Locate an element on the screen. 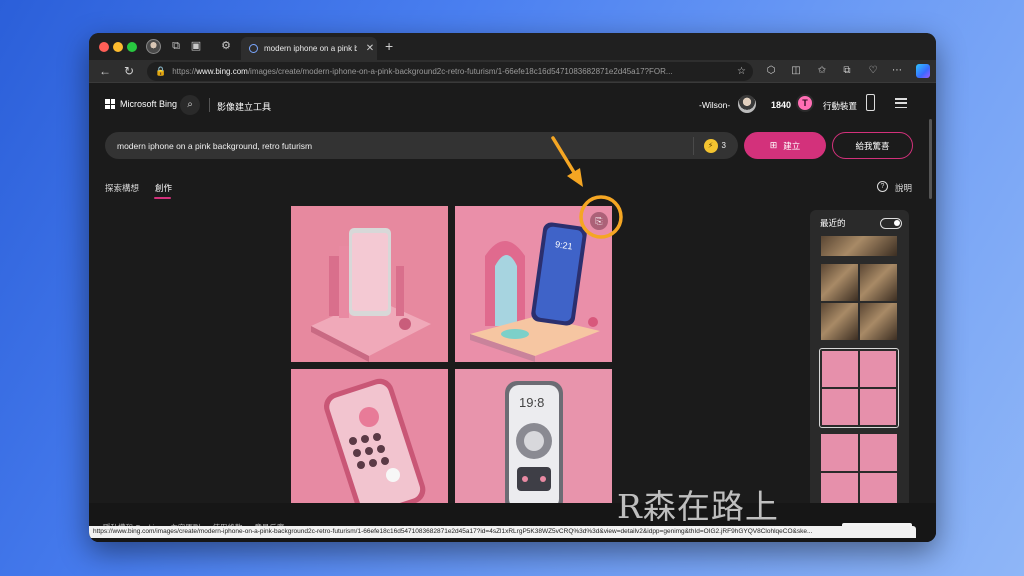  mobile-link: 行動裝置 is located at coordinates (840, 106).